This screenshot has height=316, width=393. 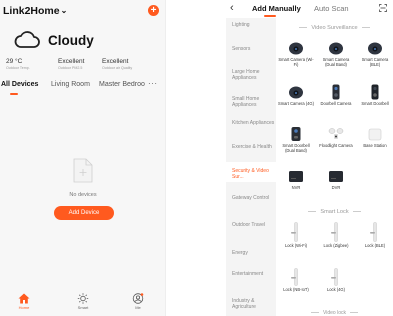 What do you see at coordinates (83, 298) in the screenshot?
I see `sun-icon` at bounding box center [83, 298].